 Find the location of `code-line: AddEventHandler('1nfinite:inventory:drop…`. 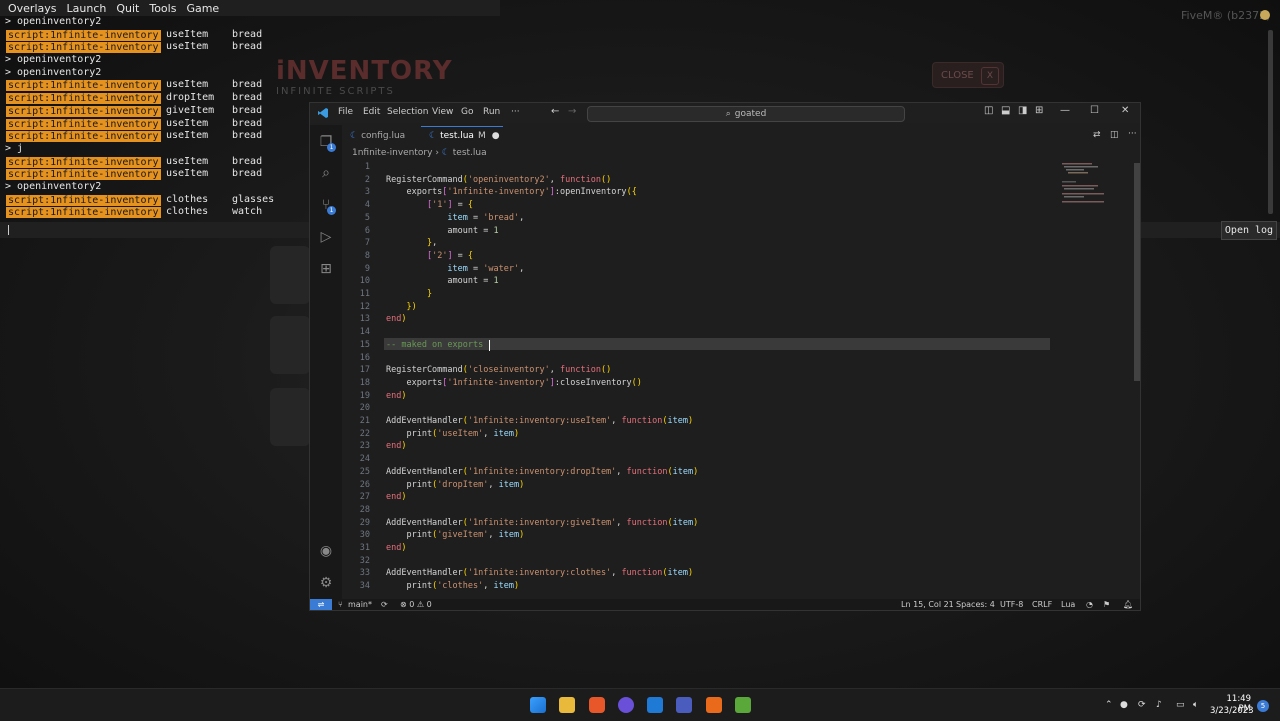

code-line: AddEventHandler('1nfinite:inventory:drop… is located at coordinates (542, 472).